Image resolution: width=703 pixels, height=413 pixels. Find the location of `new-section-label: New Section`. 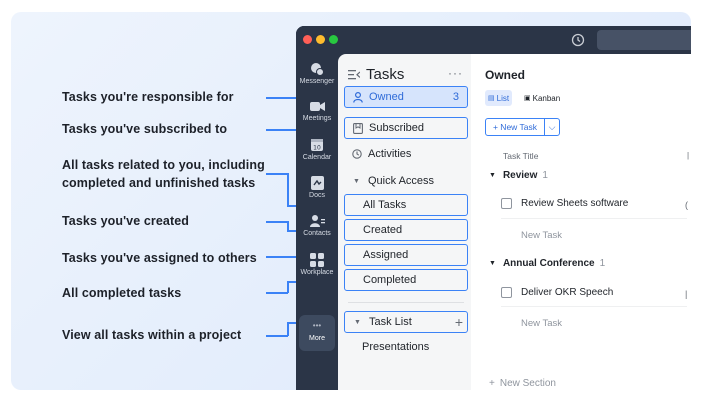

new-section-label: New Section is located at coordinates (527, 383).